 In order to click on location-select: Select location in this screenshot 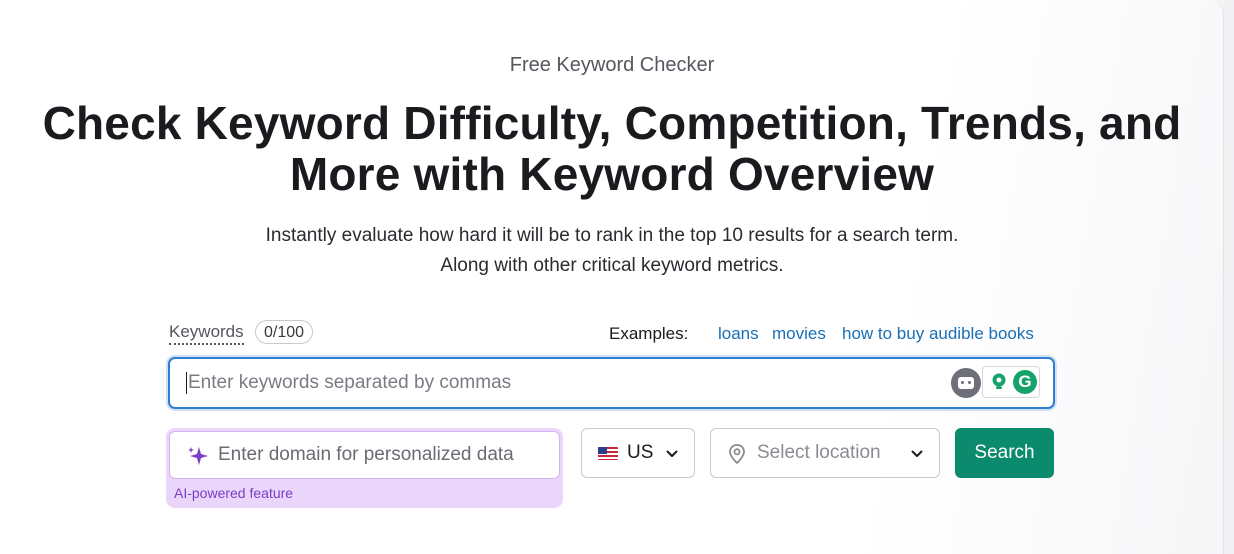, I will do `click(825, 453)`.